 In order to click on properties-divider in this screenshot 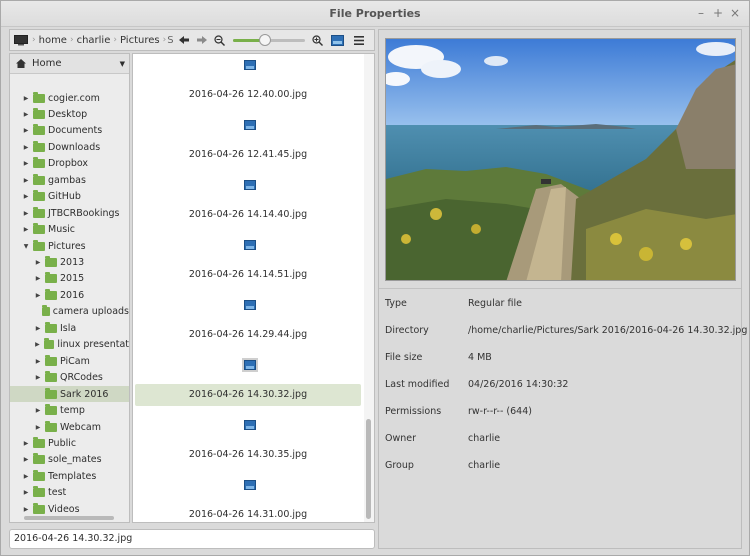, I will do `click(560, 288)`.